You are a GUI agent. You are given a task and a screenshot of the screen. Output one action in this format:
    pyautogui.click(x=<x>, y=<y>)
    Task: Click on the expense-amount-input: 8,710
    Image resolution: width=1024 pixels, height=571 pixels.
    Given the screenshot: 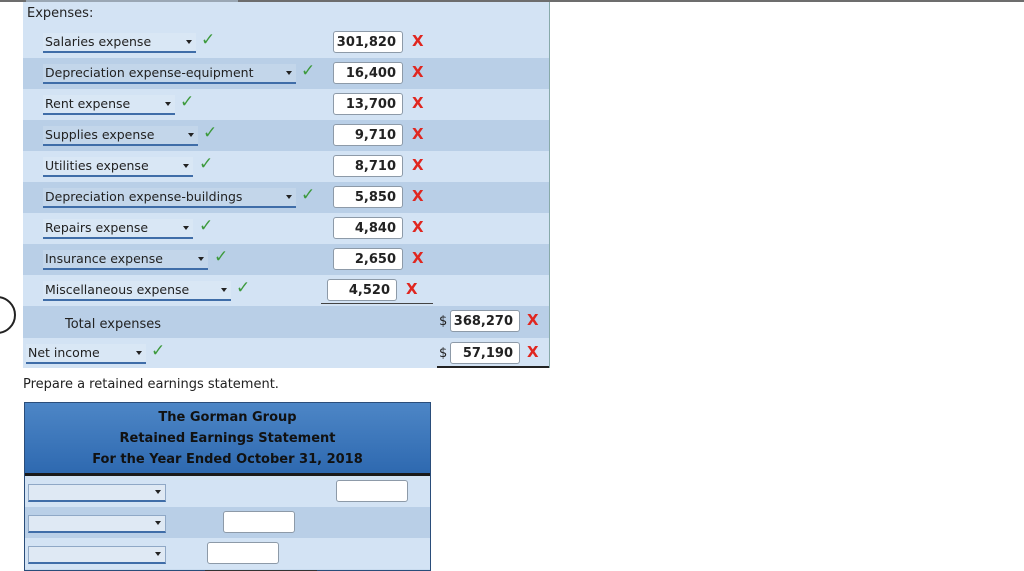 What is the action you would take?
    pyautogui.click(x=368, y=166)
    